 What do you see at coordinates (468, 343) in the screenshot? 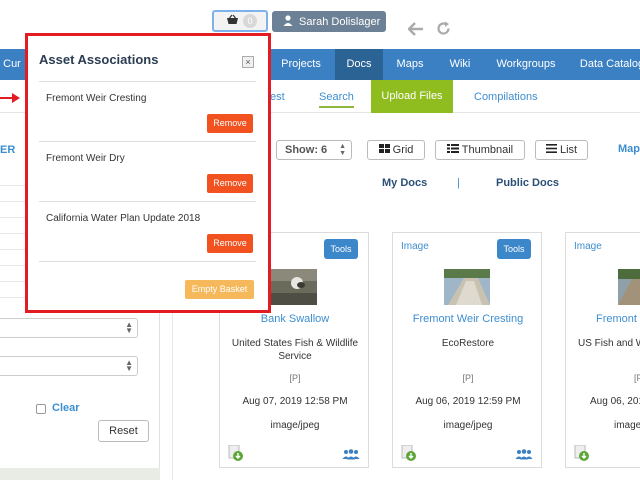
I see `card-source: EcoRestore` at bounding box center [468, 343].